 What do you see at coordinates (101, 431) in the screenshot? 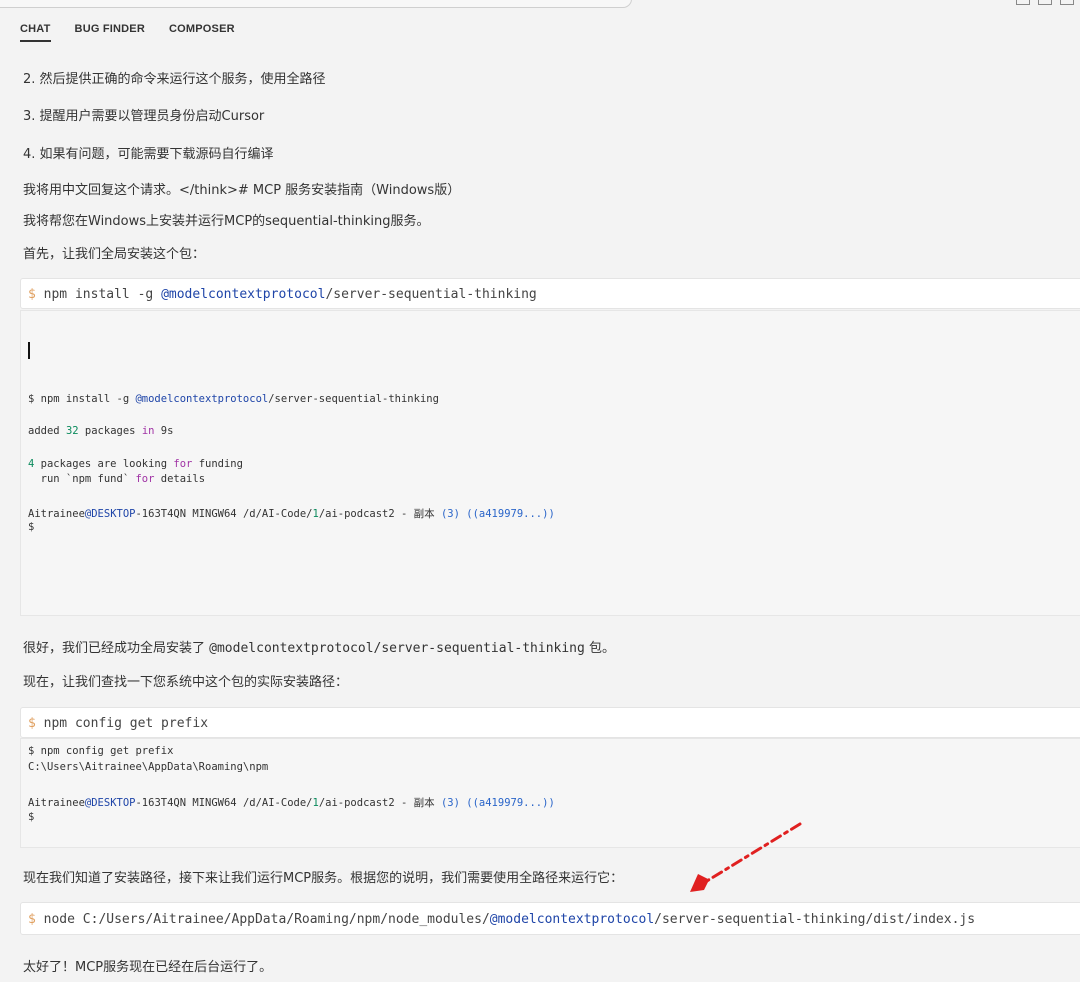
I see `terminal-line: added 32 packages in 9s` at bounding box center [101, 431].